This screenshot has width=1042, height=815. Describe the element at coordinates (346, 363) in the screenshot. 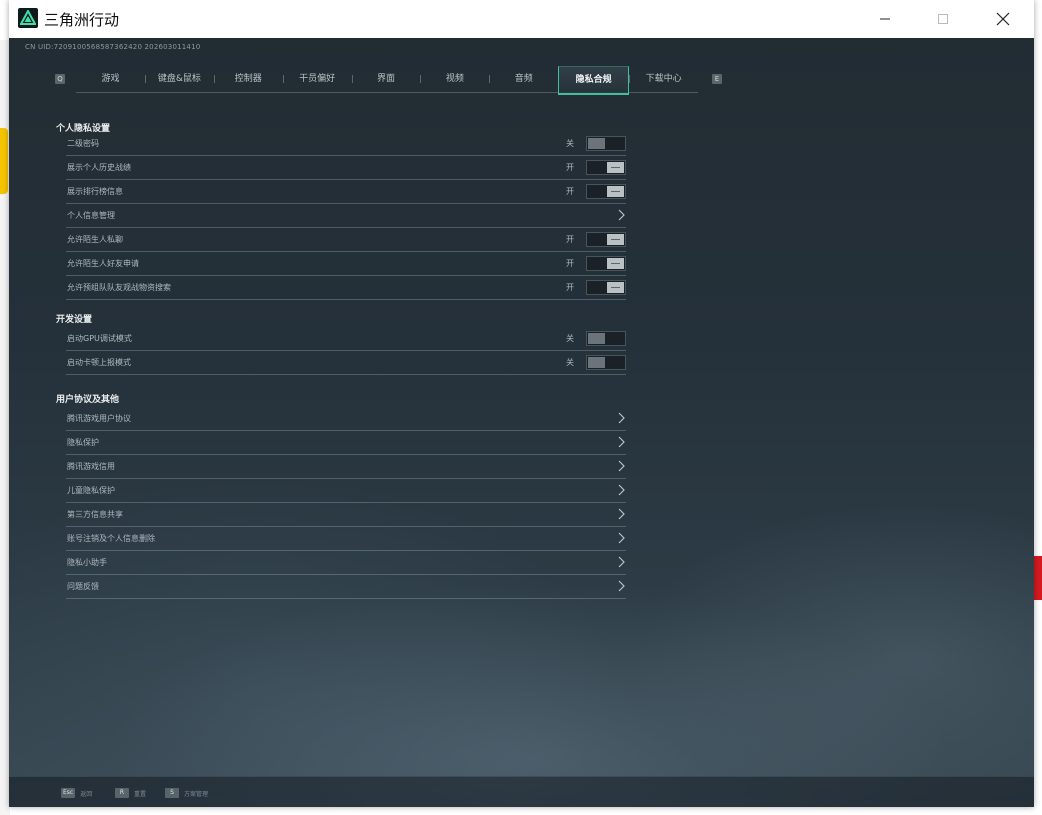

I see `setting-row-toggle: 启动卡顿上报模式 关` at that location.